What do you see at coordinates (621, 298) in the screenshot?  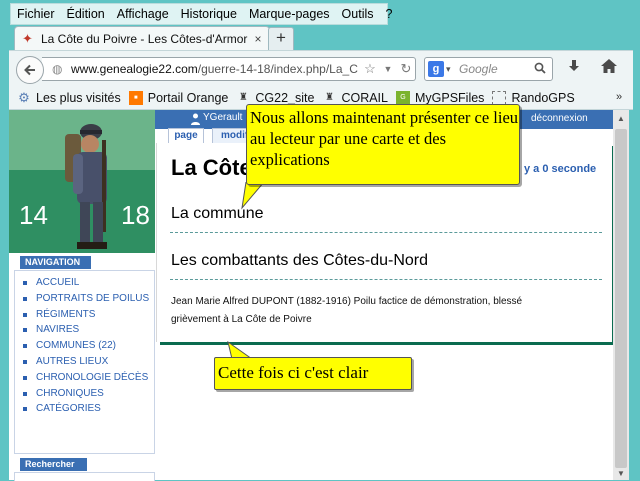 I see `scrollbar-thumb` at bounding box center [621, 298].